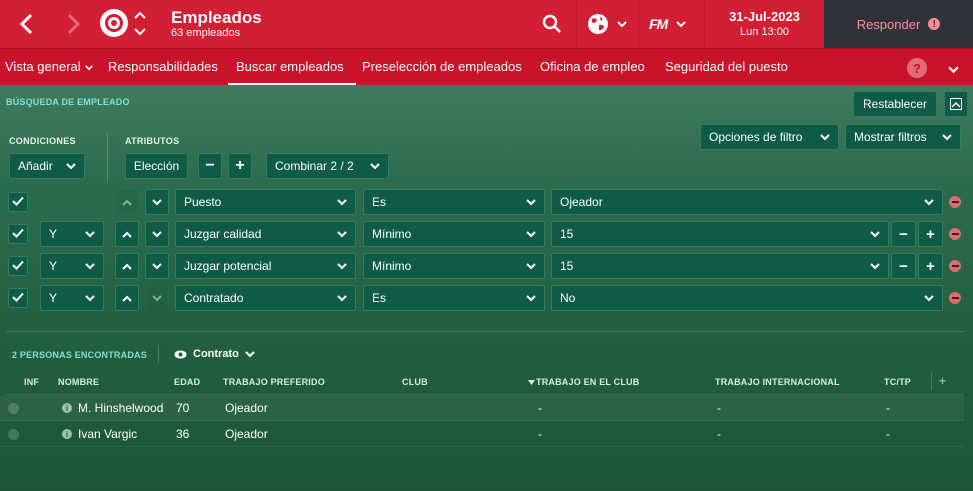 The height and width of the screenshot is (491, 973). Describe the element at coordinates (265, 234) in the screenshot. I see `filter-field-dropdown: Juzgar calidad` at that location.